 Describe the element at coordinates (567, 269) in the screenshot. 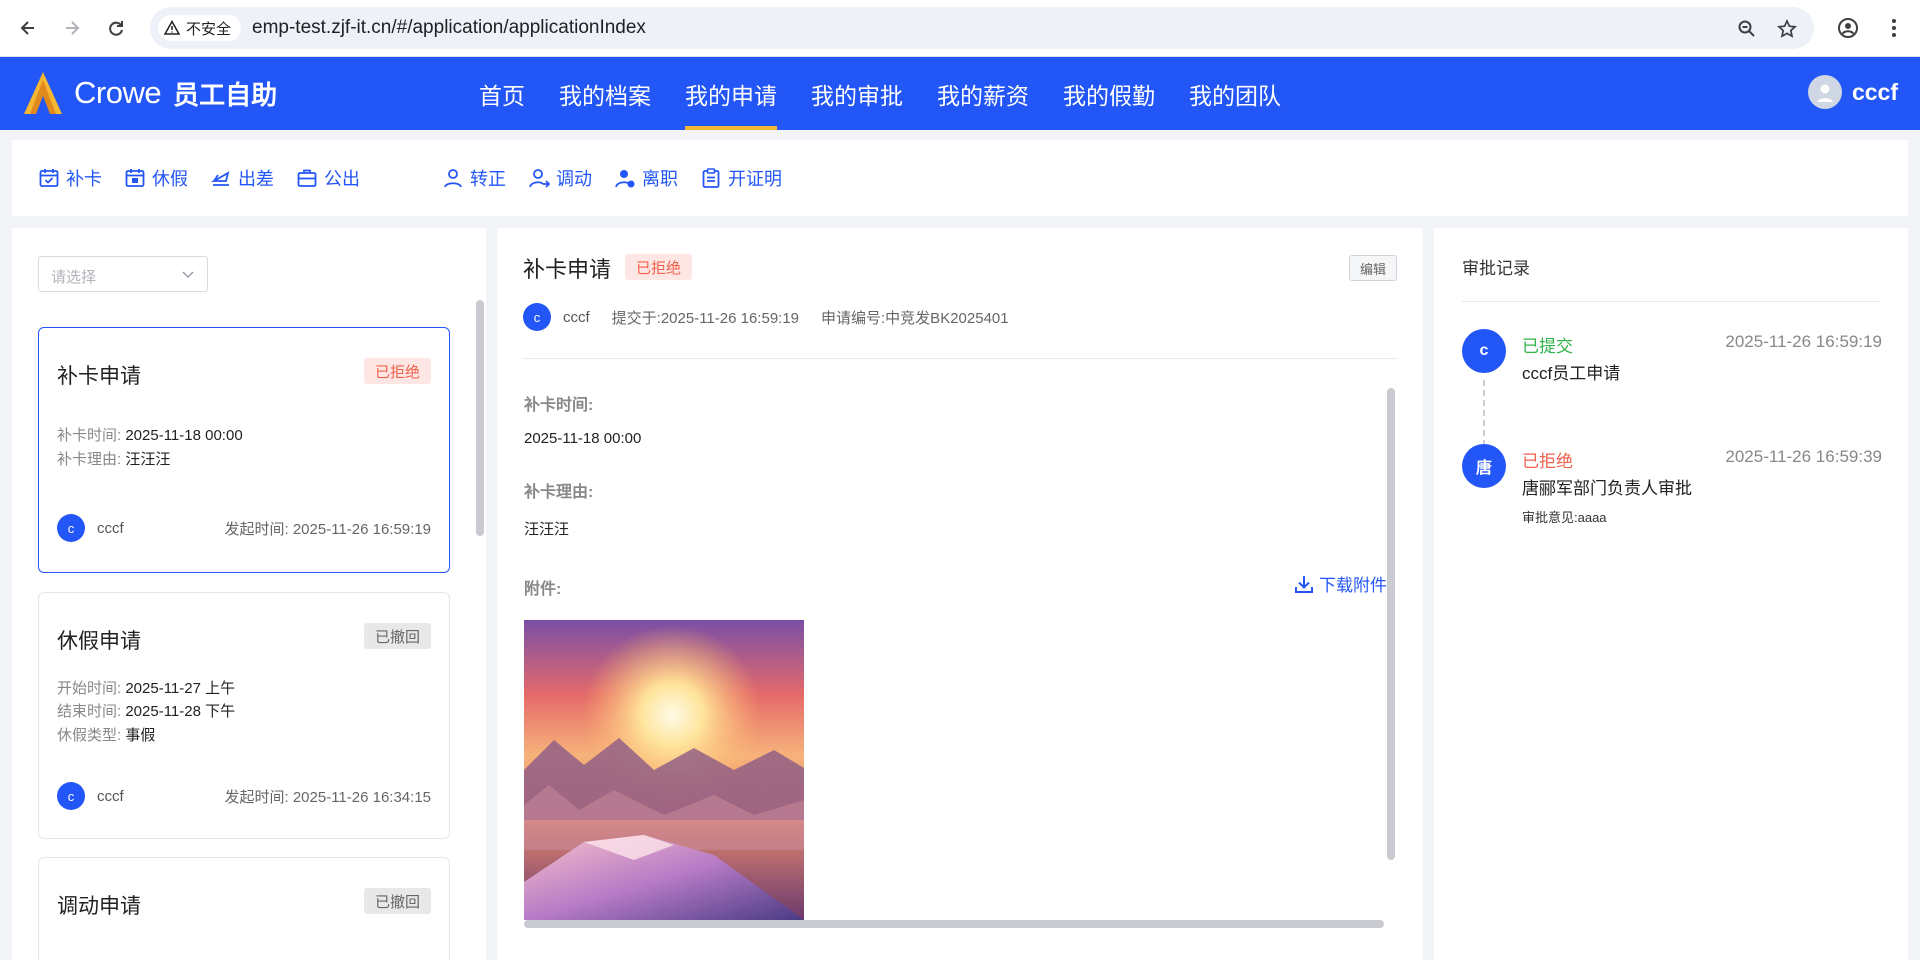

I see `detail-title: 补卡申请` at that location.